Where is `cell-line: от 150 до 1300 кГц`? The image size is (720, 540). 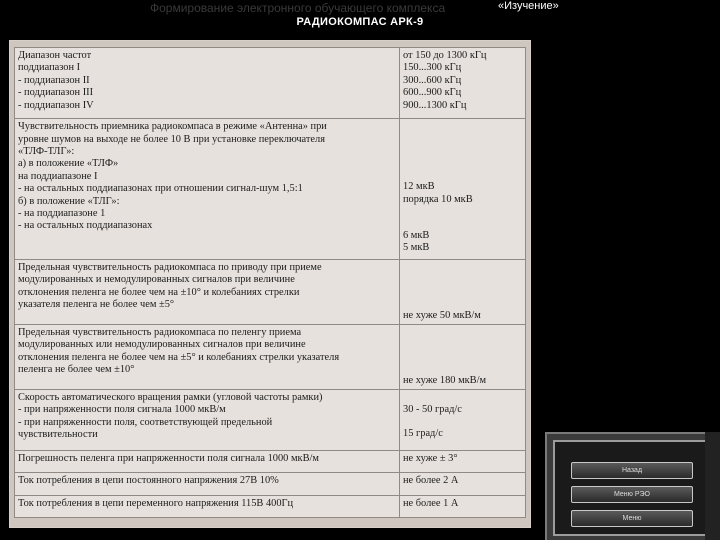 cell-line: от 150 до 1300 кГц is located at coordinates (445, 55).